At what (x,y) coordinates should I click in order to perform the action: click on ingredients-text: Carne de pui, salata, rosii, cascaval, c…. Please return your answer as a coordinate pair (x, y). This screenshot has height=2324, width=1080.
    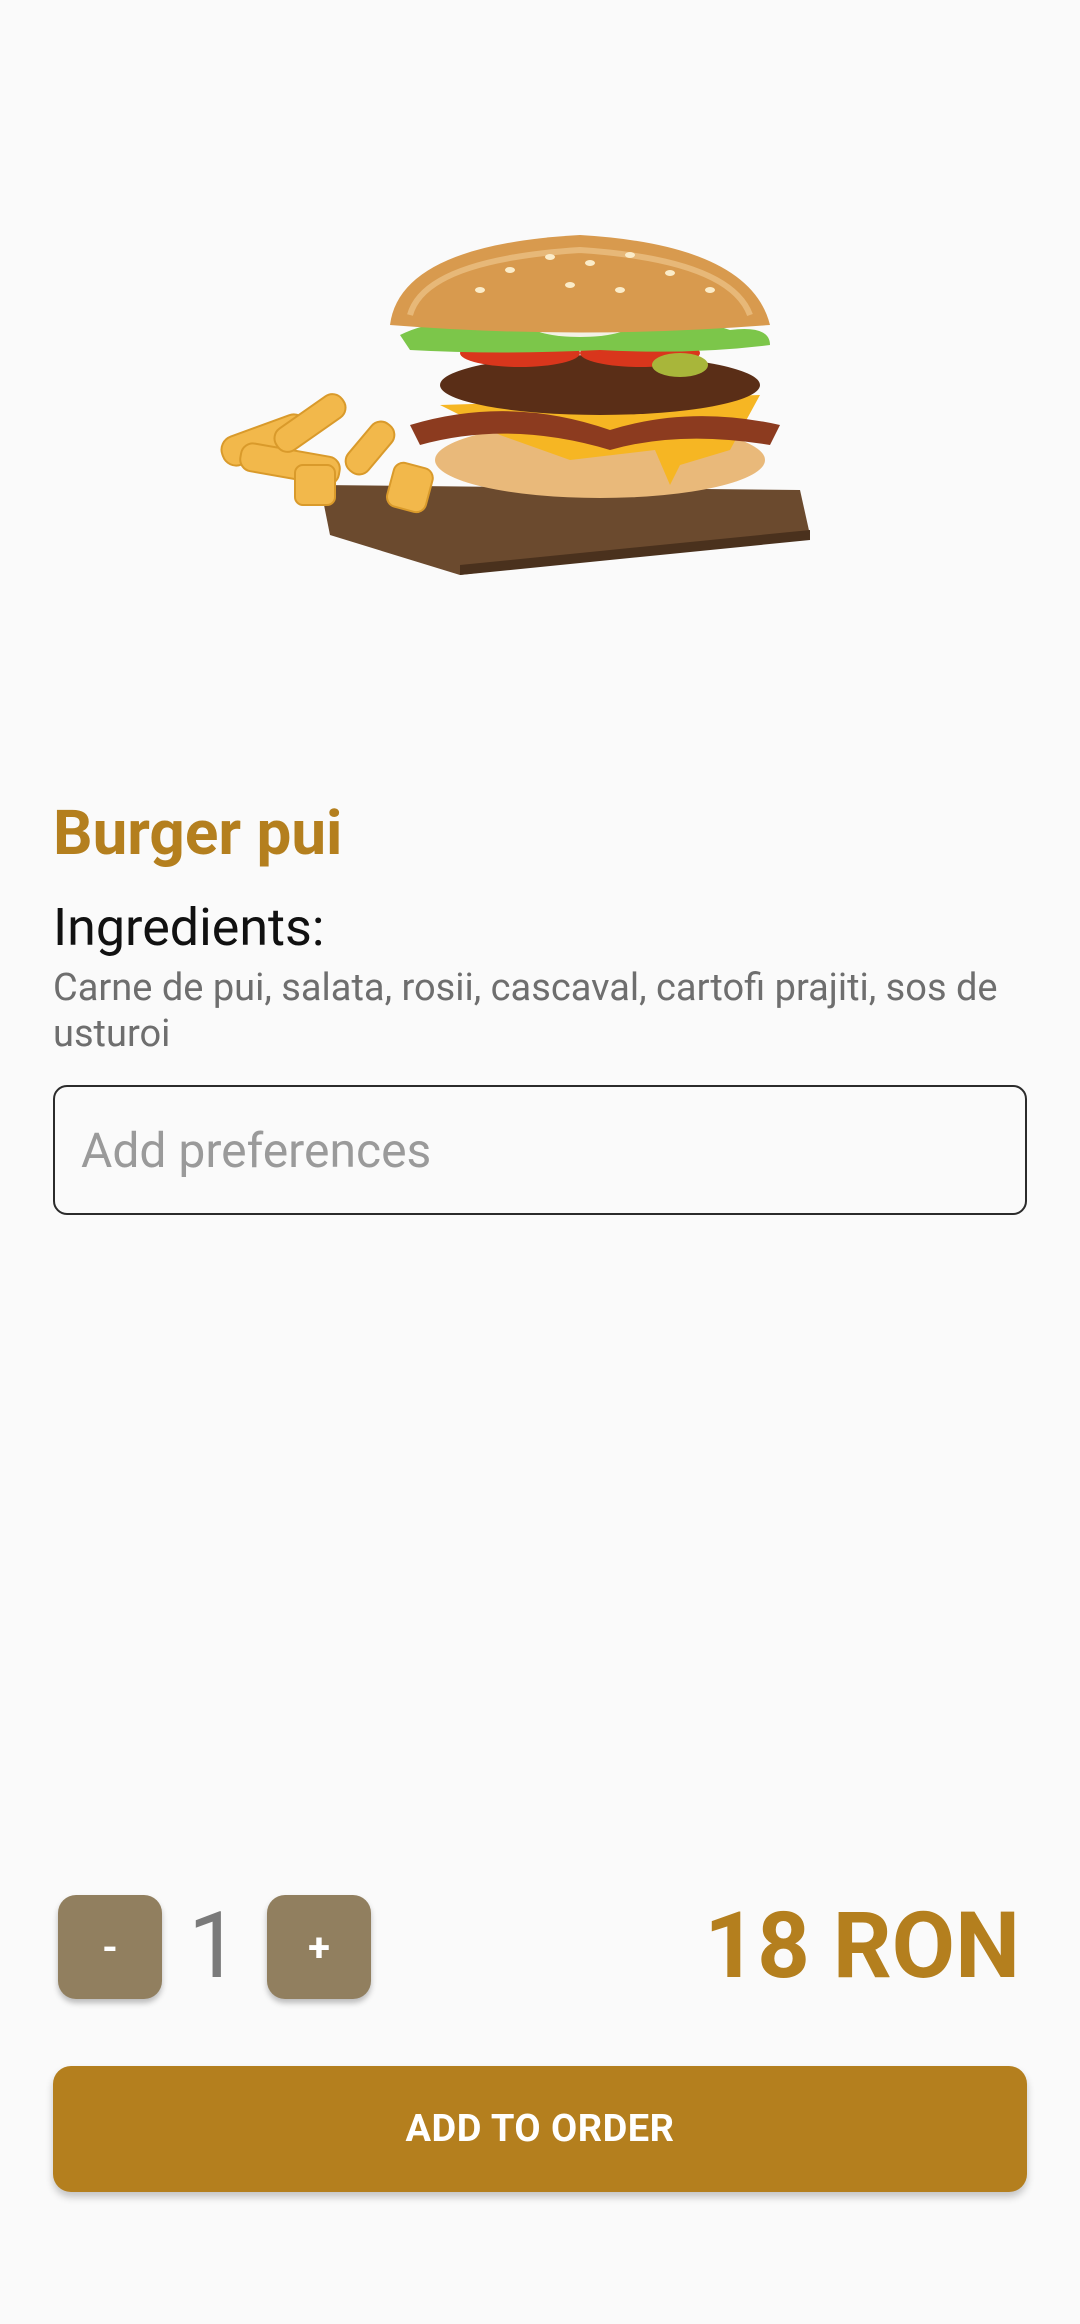
    Looking at the image, I should click on (525, 1011).